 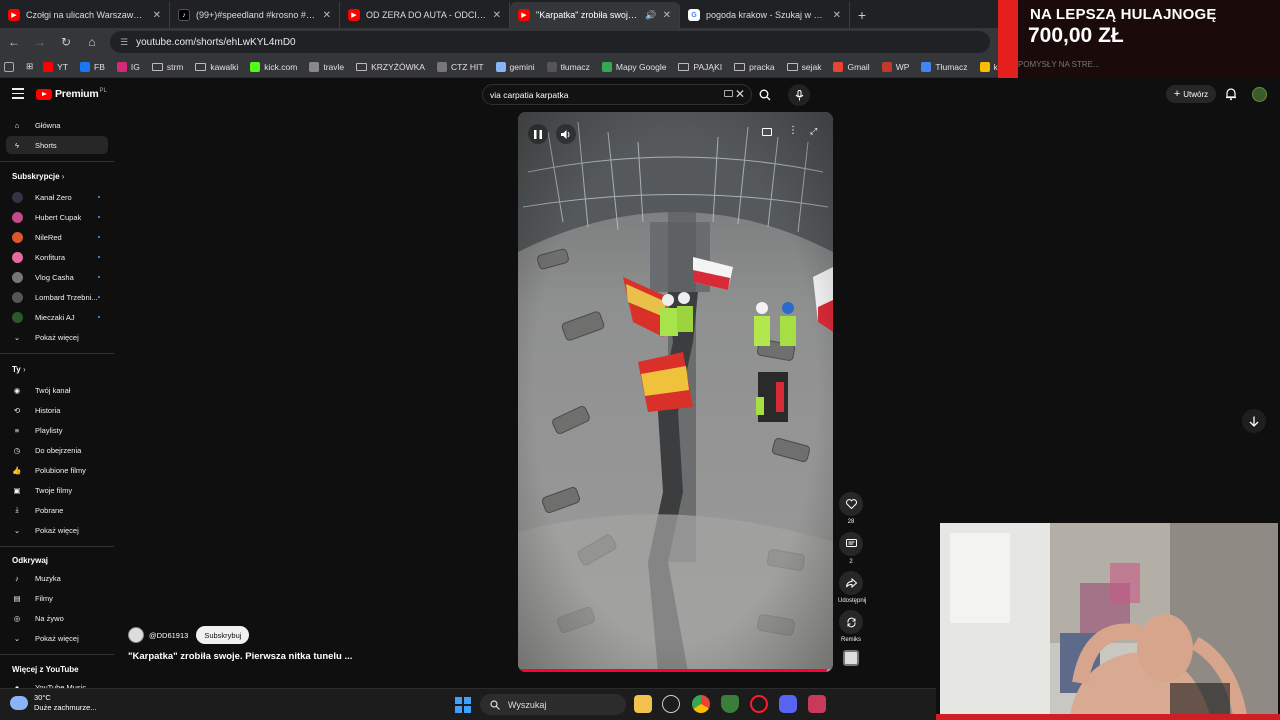 I want to click on bookmark-label: PAJĄKI, so click(x=708, y=66).